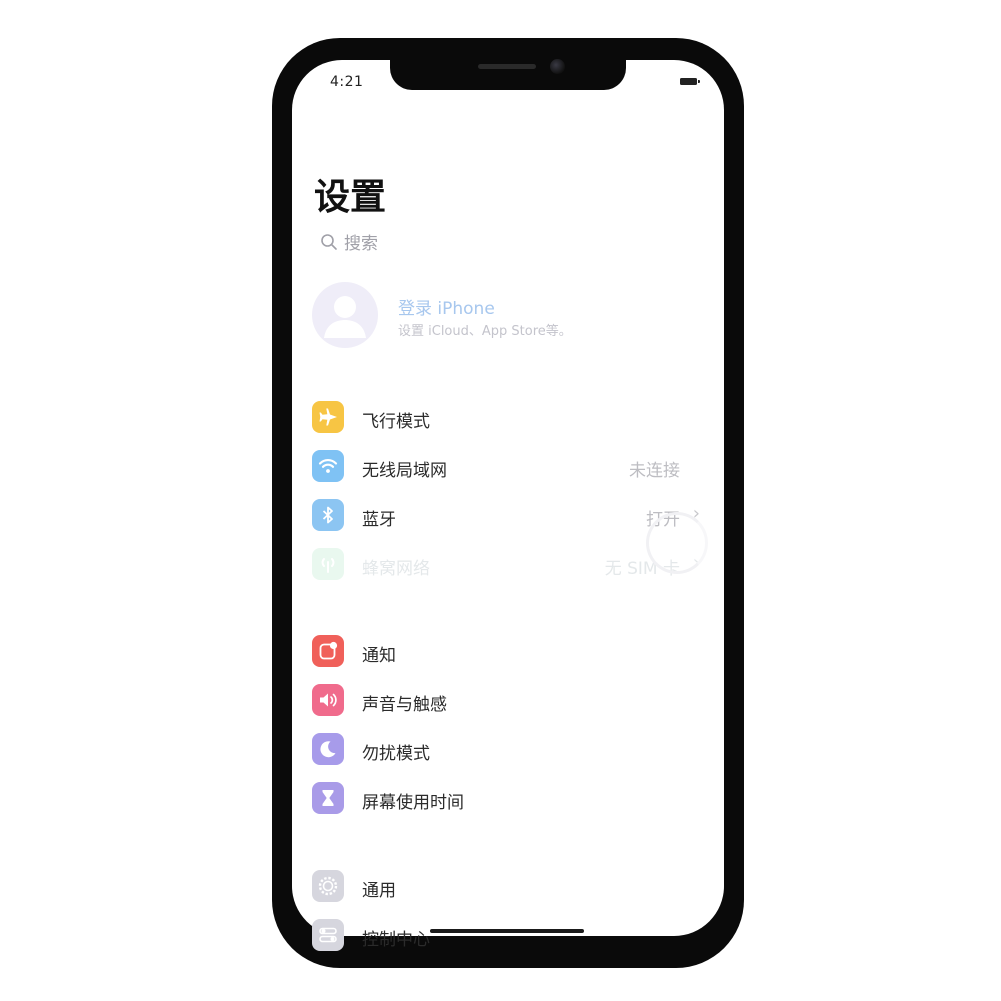 The height and width of the screenshot is (1001, 1001). Describe the element at coordinates (404, 705) in the screenshot. I see `settings-item-label: 声音与触感` at that location.